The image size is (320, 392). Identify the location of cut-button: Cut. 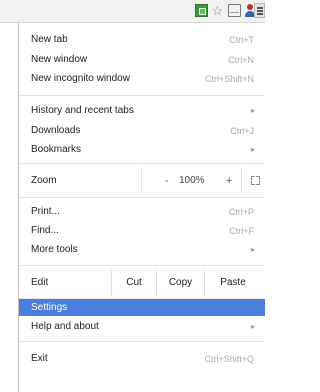
(134, 283).